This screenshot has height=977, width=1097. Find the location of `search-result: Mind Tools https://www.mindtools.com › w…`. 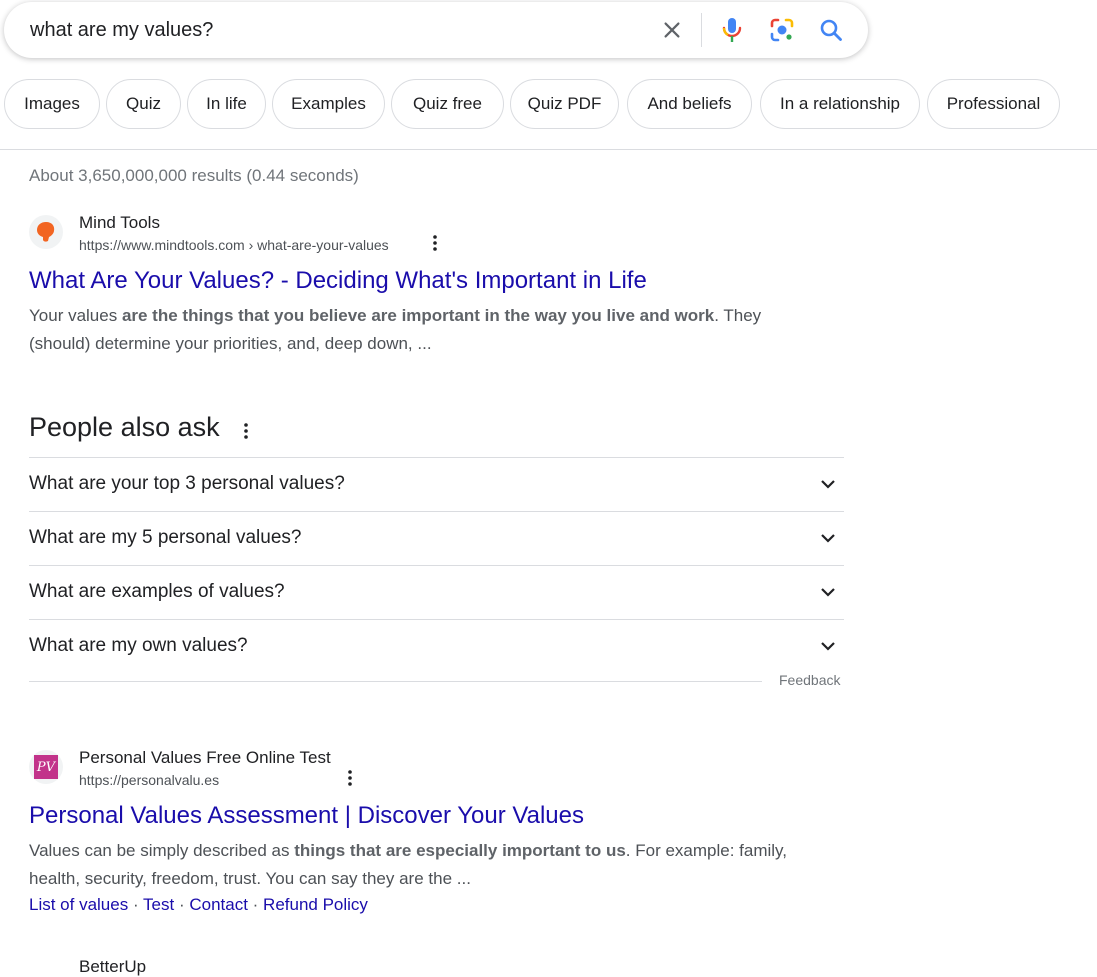

search-result: Mind Tools https://www.mindtools.com › w… is located at coordinates (409, 288).